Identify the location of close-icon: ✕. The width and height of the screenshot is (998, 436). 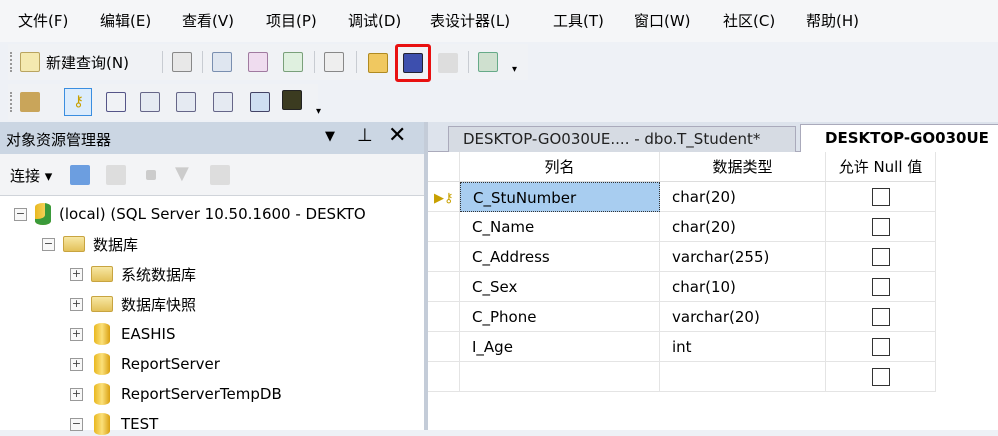
(397, 135).